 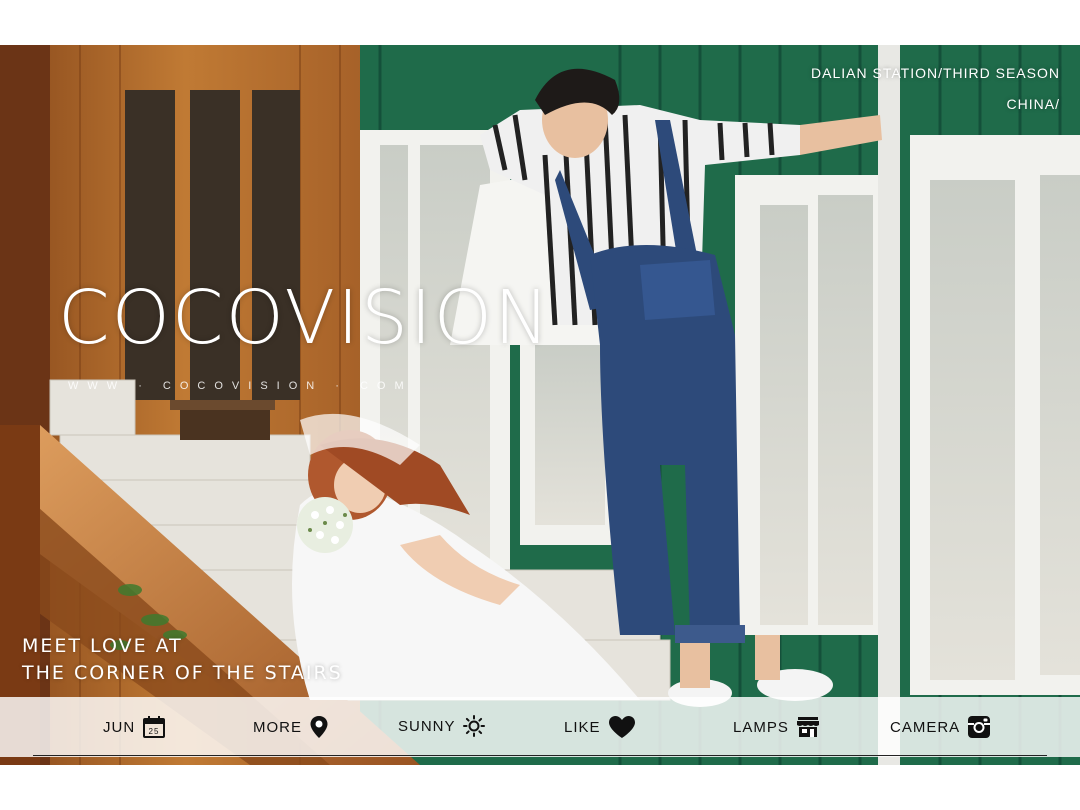 I want to click on info-label-like: LIKE, so click(x=582, y=727).